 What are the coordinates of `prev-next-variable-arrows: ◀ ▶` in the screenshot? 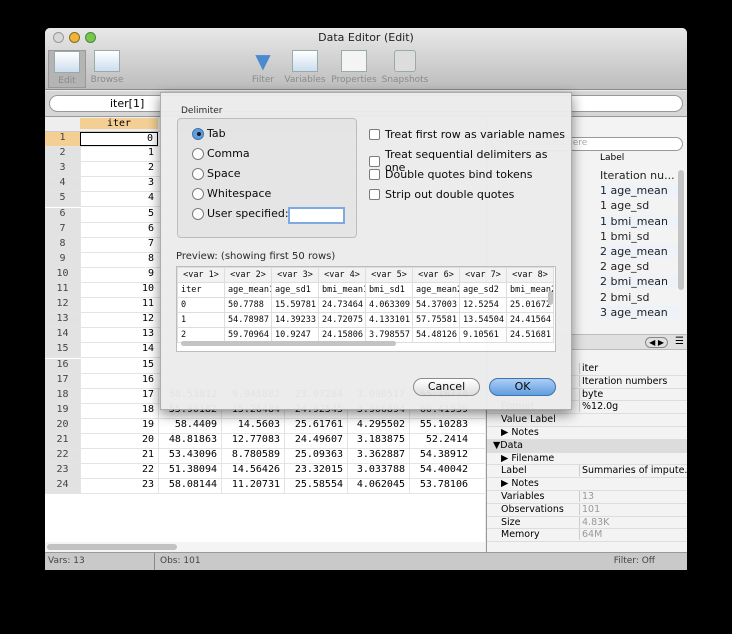 It's located at (656, 342).